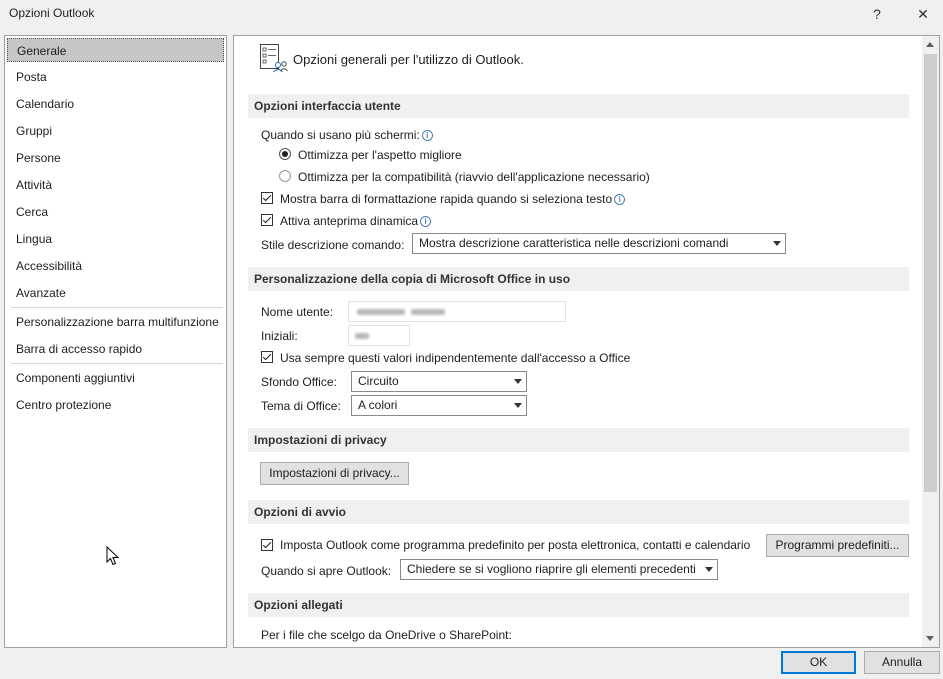 The width and height of the screenshot is (943, 679). Describe the element at coordinates (578, 512) in the screenshot. I see `section-startup: Opzioni di avvio` at that location.